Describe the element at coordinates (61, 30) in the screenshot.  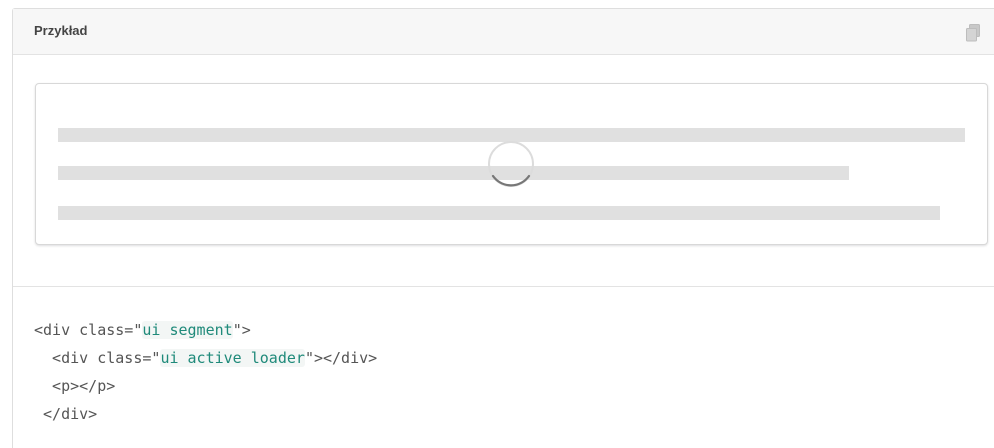
I see `example-title: Przykład` at that location.